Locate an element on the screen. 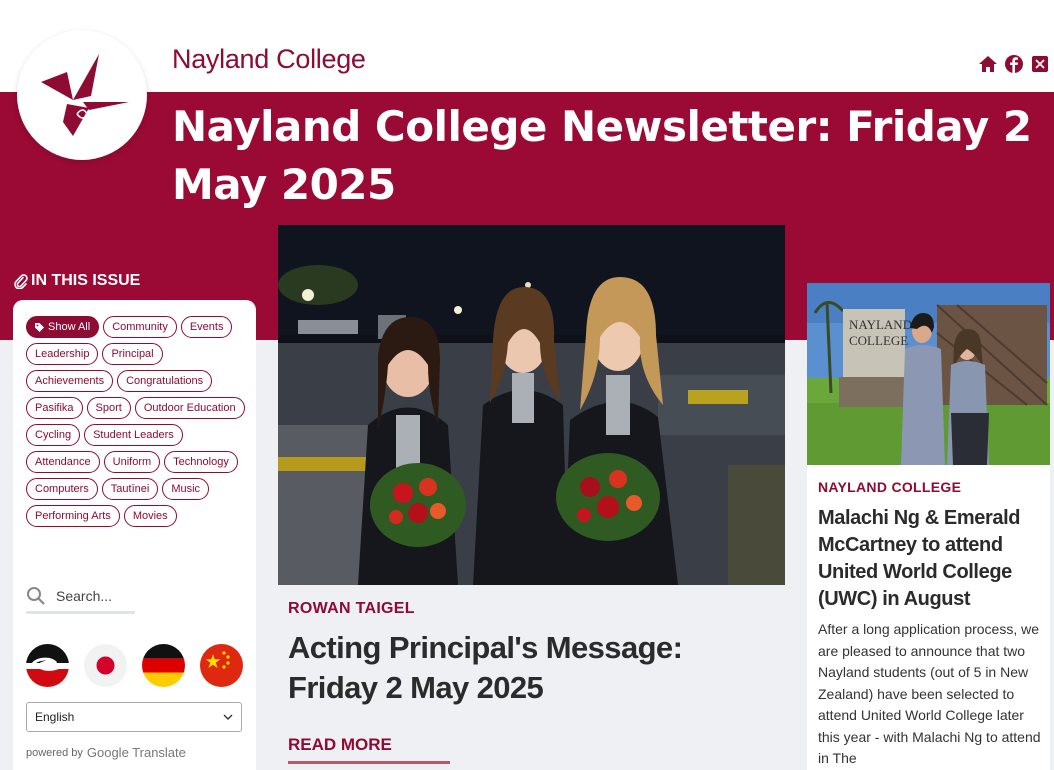 This screenshot has width=1054, height=770. tag-computers: Computers is located at coordinates (62, 489).